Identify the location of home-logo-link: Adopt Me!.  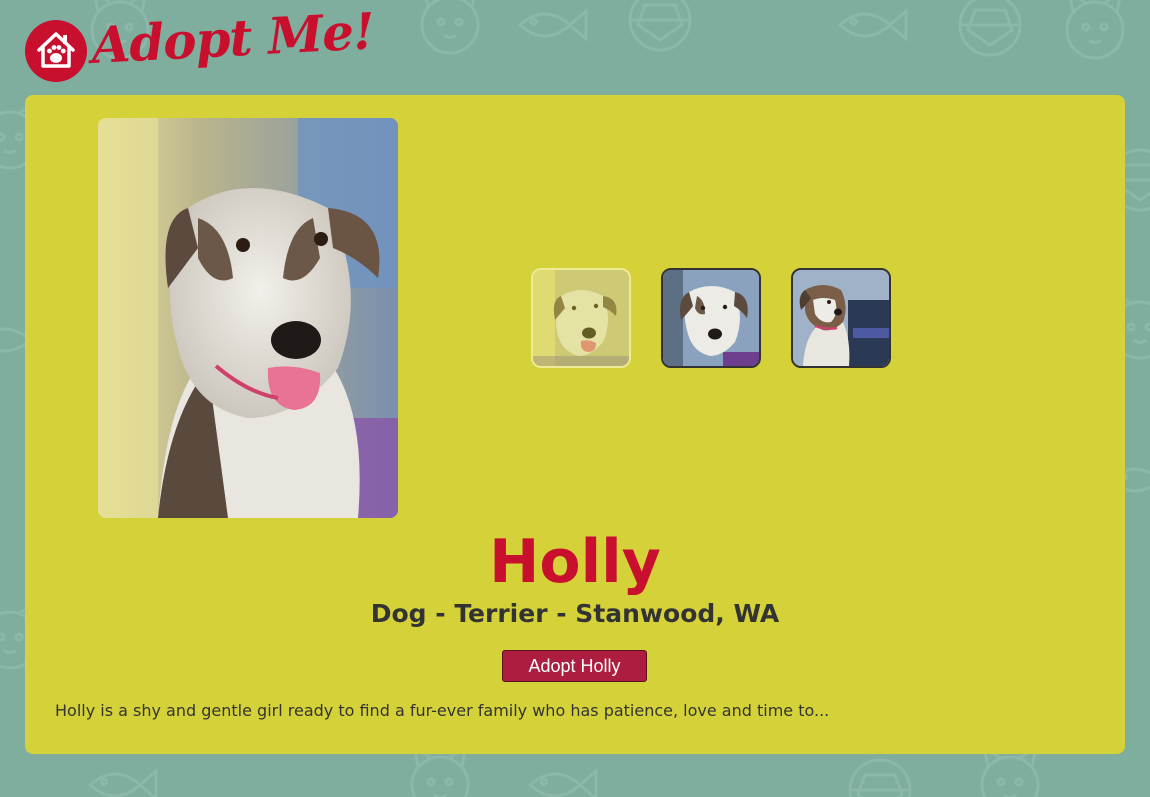
(200, 49).